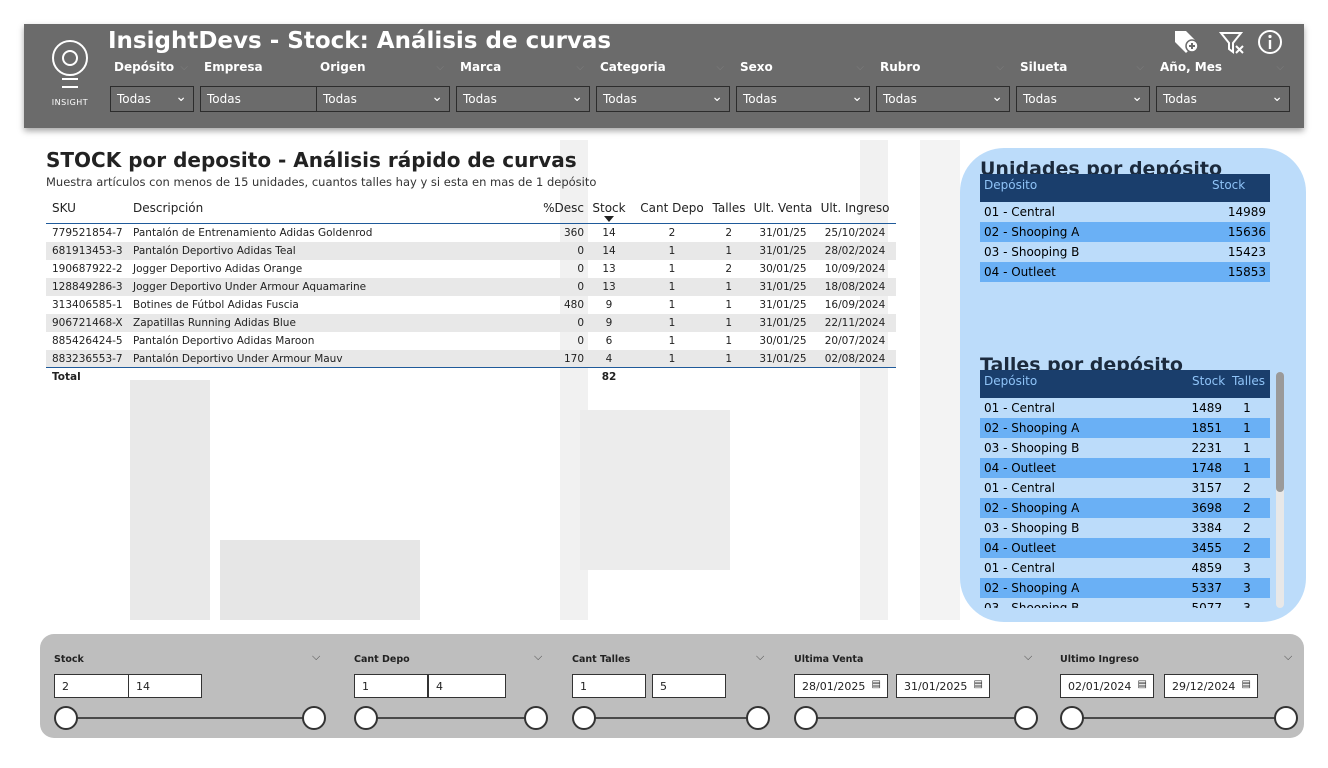 The height and width of the screenshot is (768, 1328). Describe the element at coordinates (1186, 42) in the screenshot. I see `tag-add-icon` at that location.